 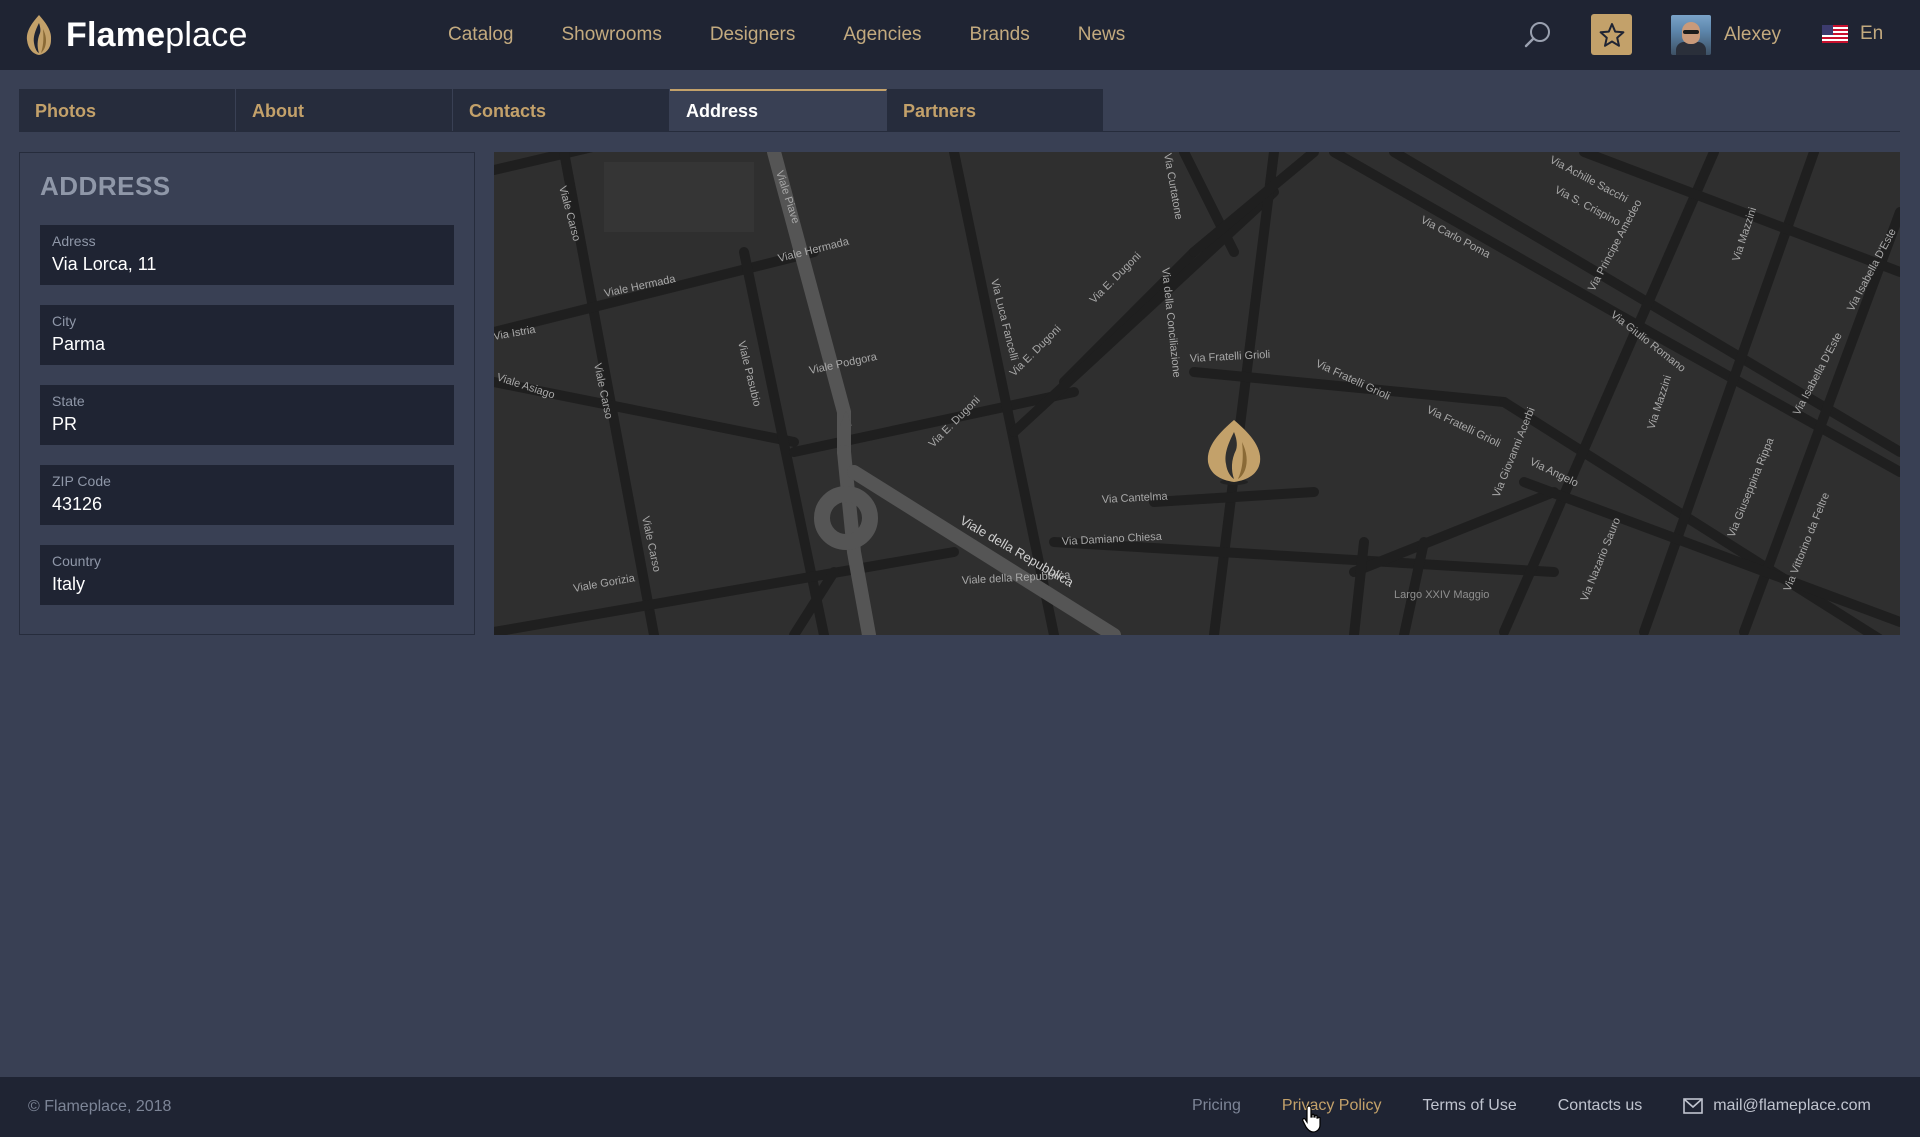 What do you see at coordinates (68, 401) in the screenshot?
I see `field-label: State` at bounding box center [68, 401].